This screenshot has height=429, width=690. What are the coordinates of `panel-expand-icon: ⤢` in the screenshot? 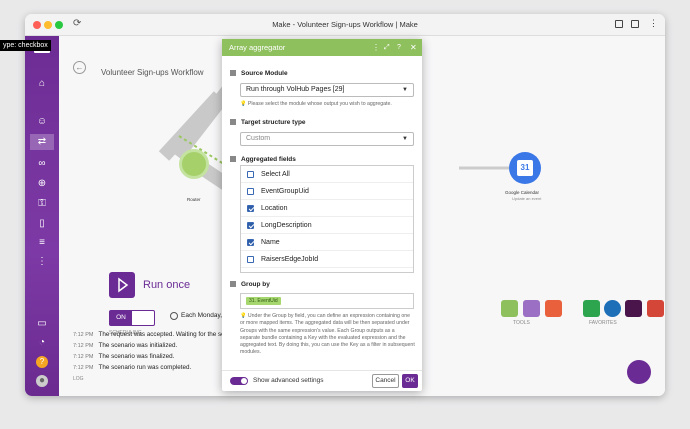 It's located at (387, 47).